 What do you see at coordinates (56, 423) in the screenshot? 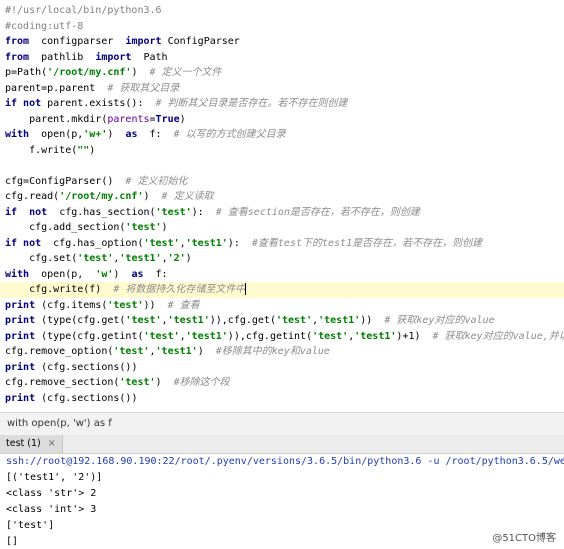
I see `breadcrumb: with open(p, 'w') as f` at bounding box center [56, 423].